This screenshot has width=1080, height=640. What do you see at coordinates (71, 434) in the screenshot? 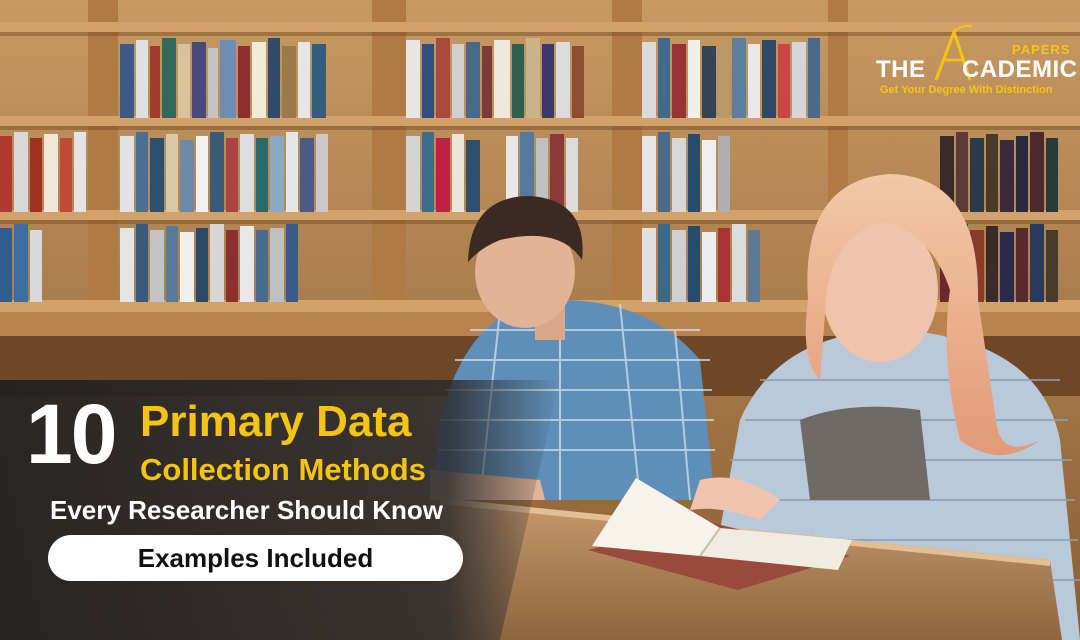
I see `headline-number: 10` at bounding box center [71, 434].